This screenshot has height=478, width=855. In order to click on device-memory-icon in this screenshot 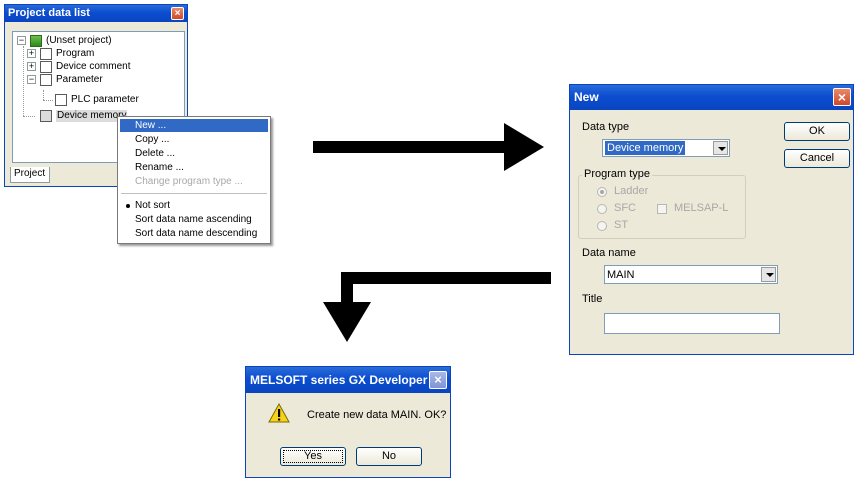, I will do `click(46, 116)`.